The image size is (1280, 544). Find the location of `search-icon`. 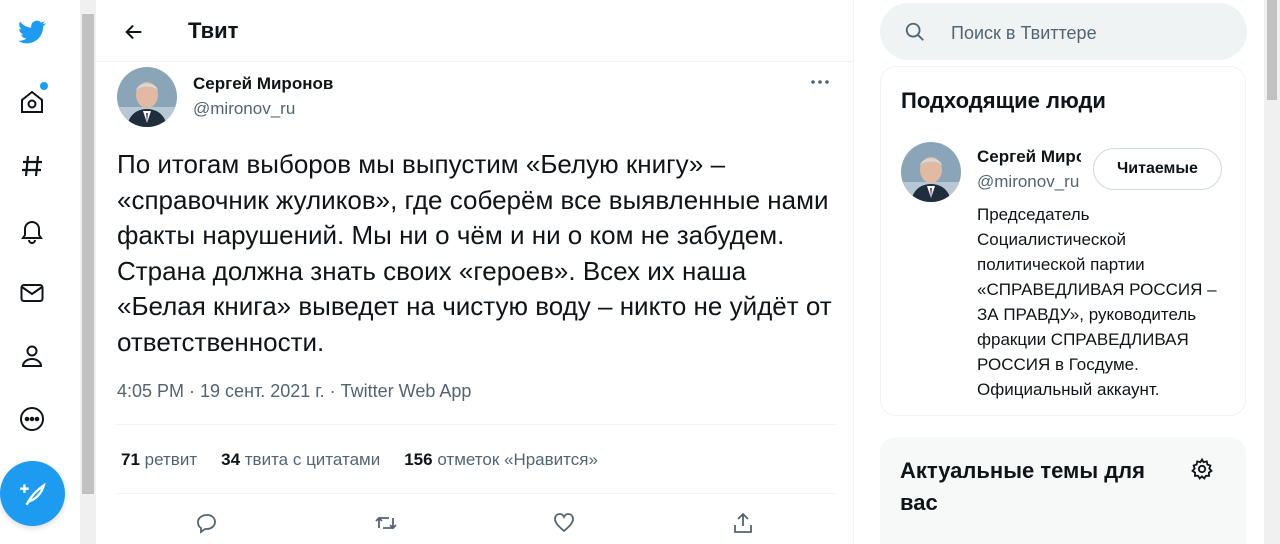

search-icon is located at coordinates (914, 31).